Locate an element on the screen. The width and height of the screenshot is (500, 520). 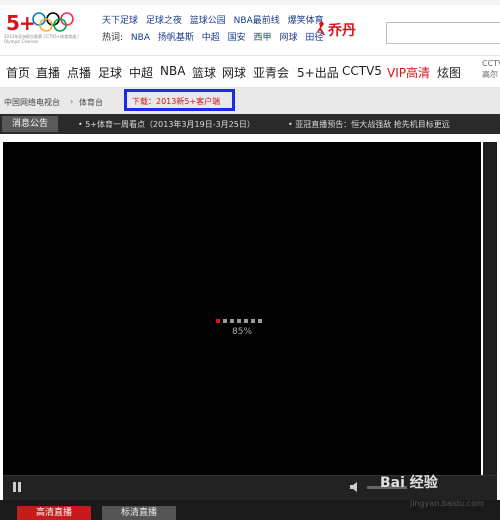
headline-links-row1: 天下足球 足球之夜 篮球公园 NBA最前线 爆笑体育 is located at coordinates (215, 19).